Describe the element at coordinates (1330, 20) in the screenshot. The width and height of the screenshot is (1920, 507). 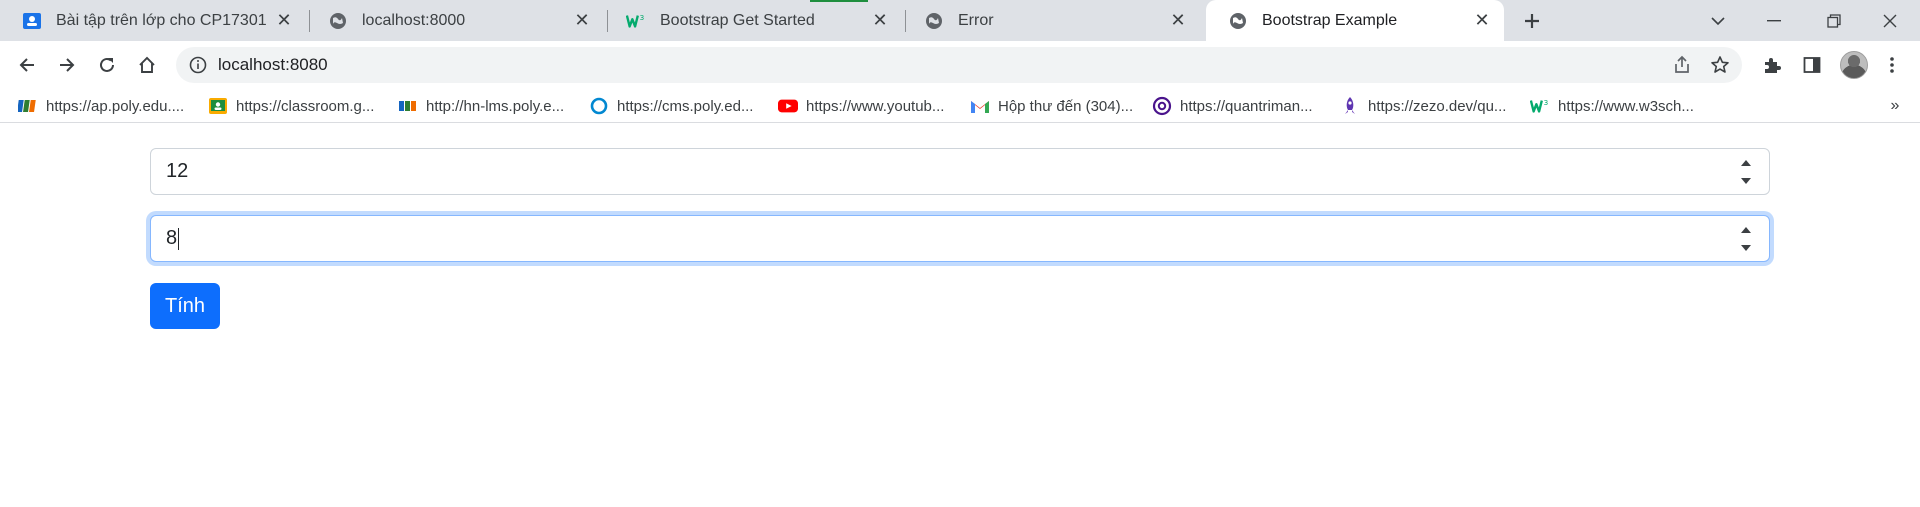
I see `tab-label: Bootstrap Example` at that location.